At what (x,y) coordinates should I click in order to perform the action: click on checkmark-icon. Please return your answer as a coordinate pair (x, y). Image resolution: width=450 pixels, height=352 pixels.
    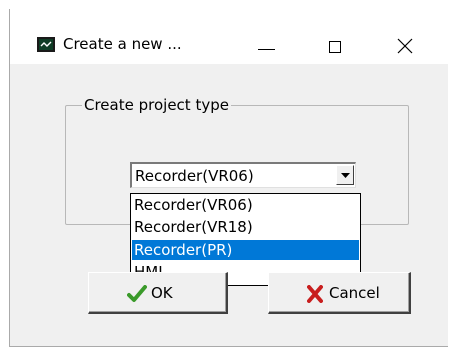
    Looking at the image, I should click on (137, 293).